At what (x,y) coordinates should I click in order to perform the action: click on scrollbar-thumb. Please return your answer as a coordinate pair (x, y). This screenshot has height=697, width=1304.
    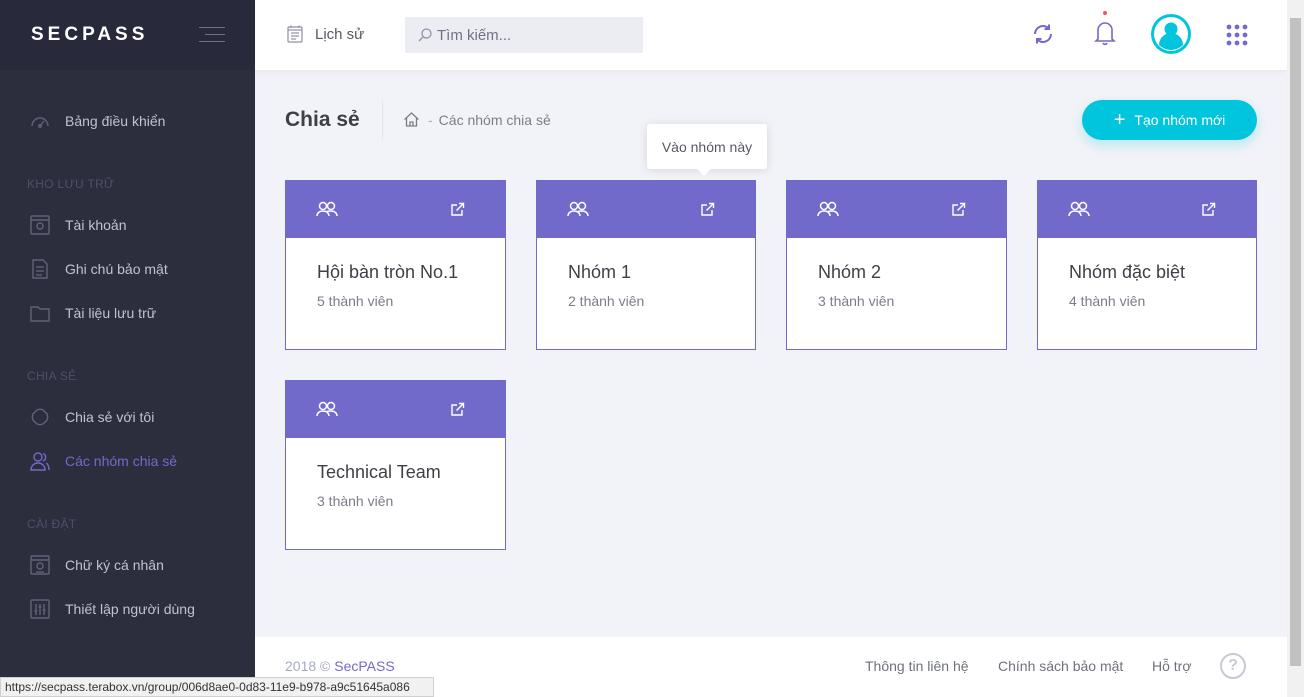
    Looking at the image, I should click on (1295, 342).